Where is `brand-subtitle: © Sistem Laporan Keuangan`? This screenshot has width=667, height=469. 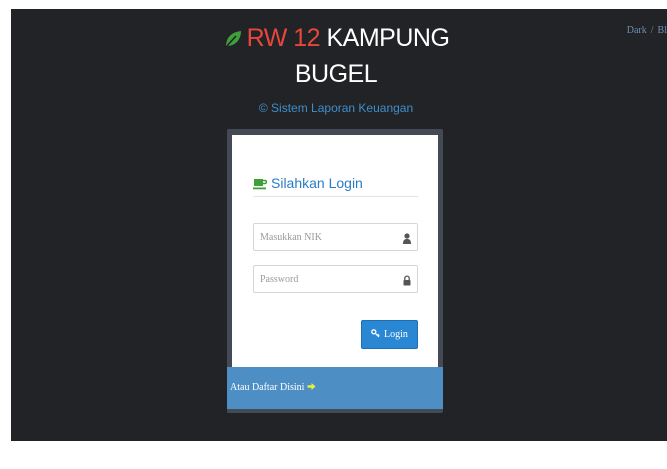
brand-subtitle: © Sistem Laporan Keuangan is located at coordinates (336, 108).